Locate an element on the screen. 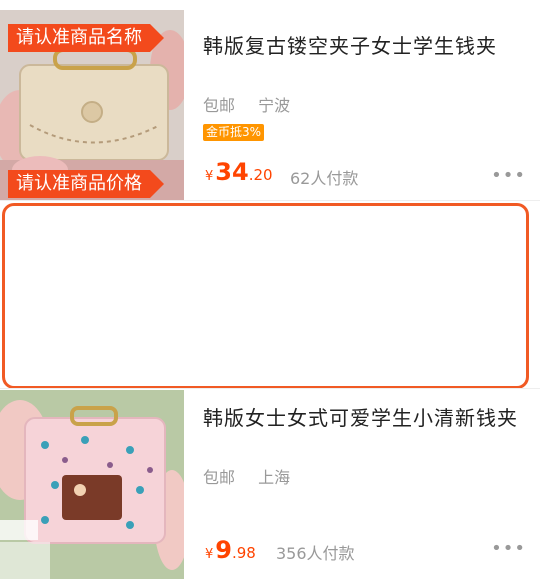  sold-count: 62人付款 is located at coordinates (324, 178).